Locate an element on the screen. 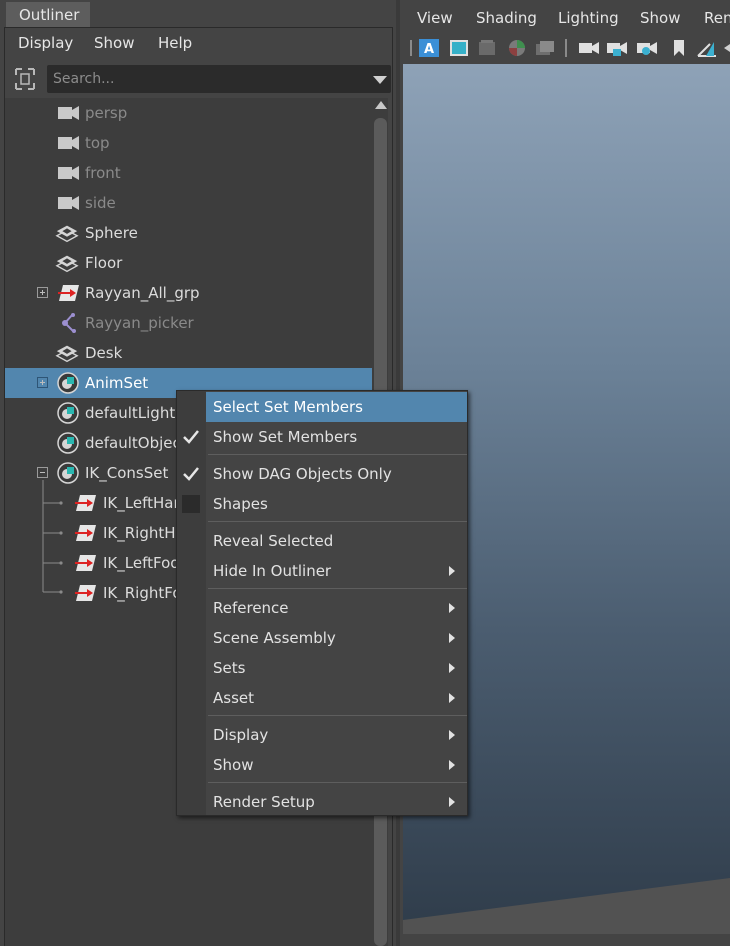 This screenshot has height=946, width=730. menu-item-show-set-members: Show Set Members is located at coordinates (336, 437).